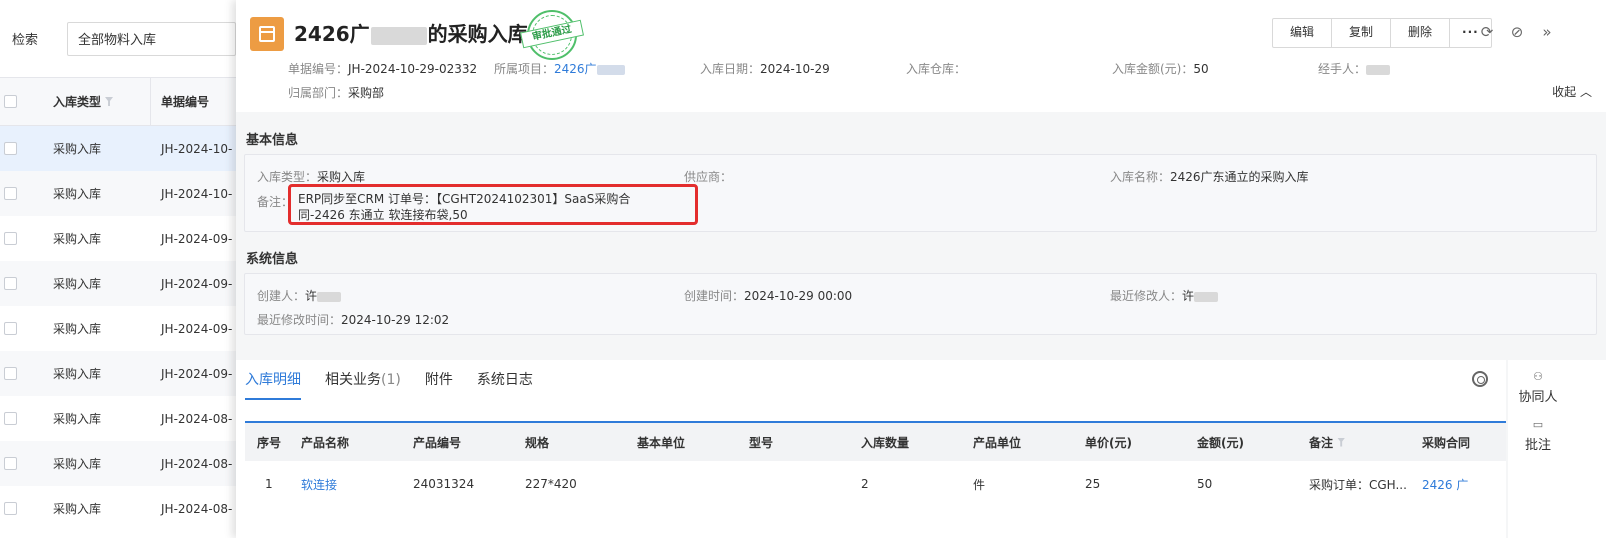  What do you see at coordinates (439, 380) in the screenshot?
I see `tab-attachments: 附件` at bounding box center [439, 380].